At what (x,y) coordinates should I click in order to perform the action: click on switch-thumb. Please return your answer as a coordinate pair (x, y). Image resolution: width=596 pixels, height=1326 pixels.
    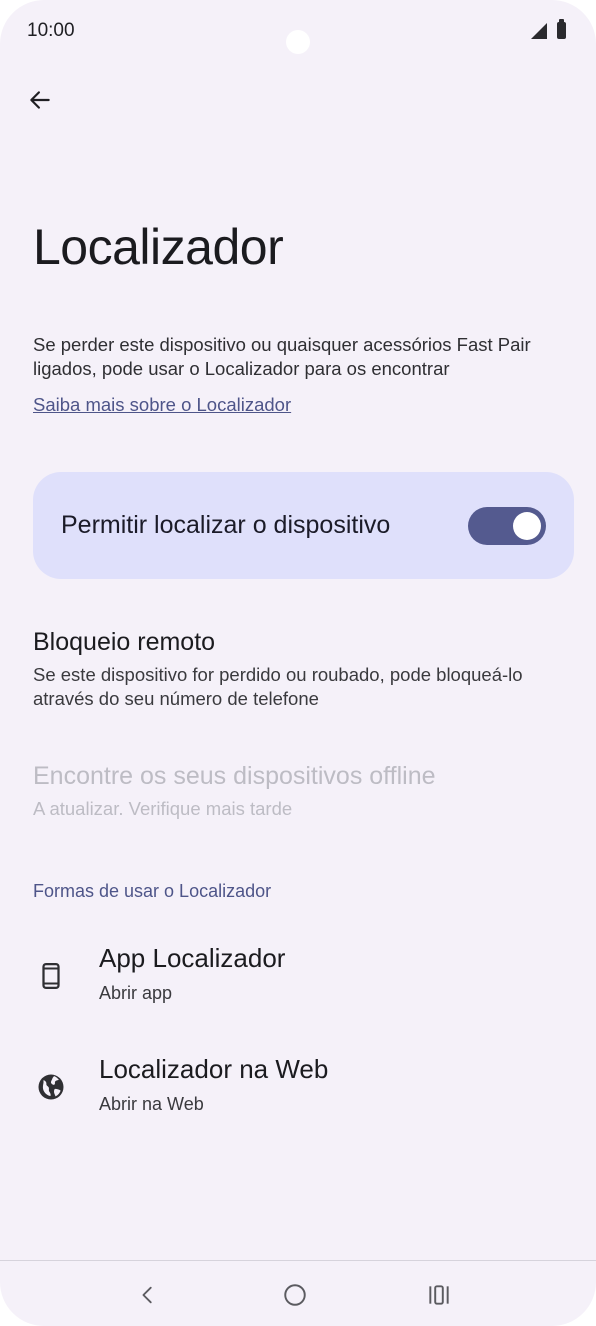
    Looking at the image, I should click on (527, 525).